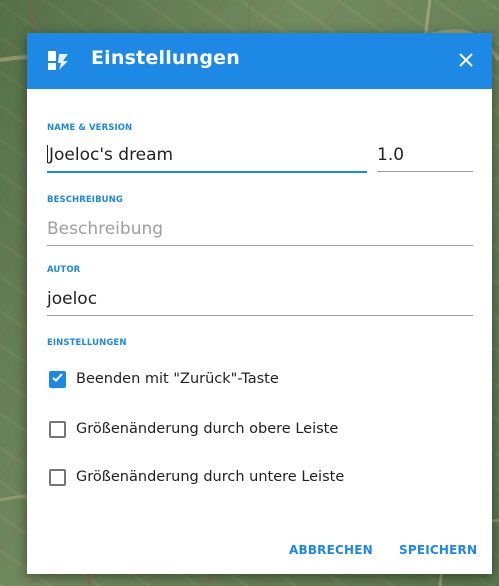 The width and height of the screenshot is (499, 586). I want to click on text-cursor, so click(47, 154).